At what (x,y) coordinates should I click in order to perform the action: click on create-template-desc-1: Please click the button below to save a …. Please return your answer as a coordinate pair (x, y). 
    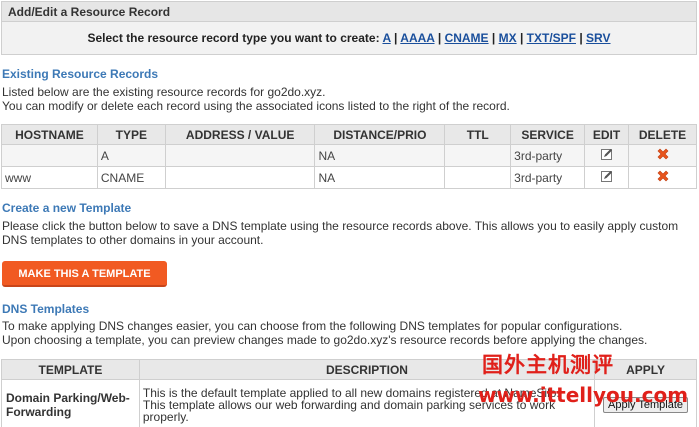
    Looking at the image, I should click on (340, 226).